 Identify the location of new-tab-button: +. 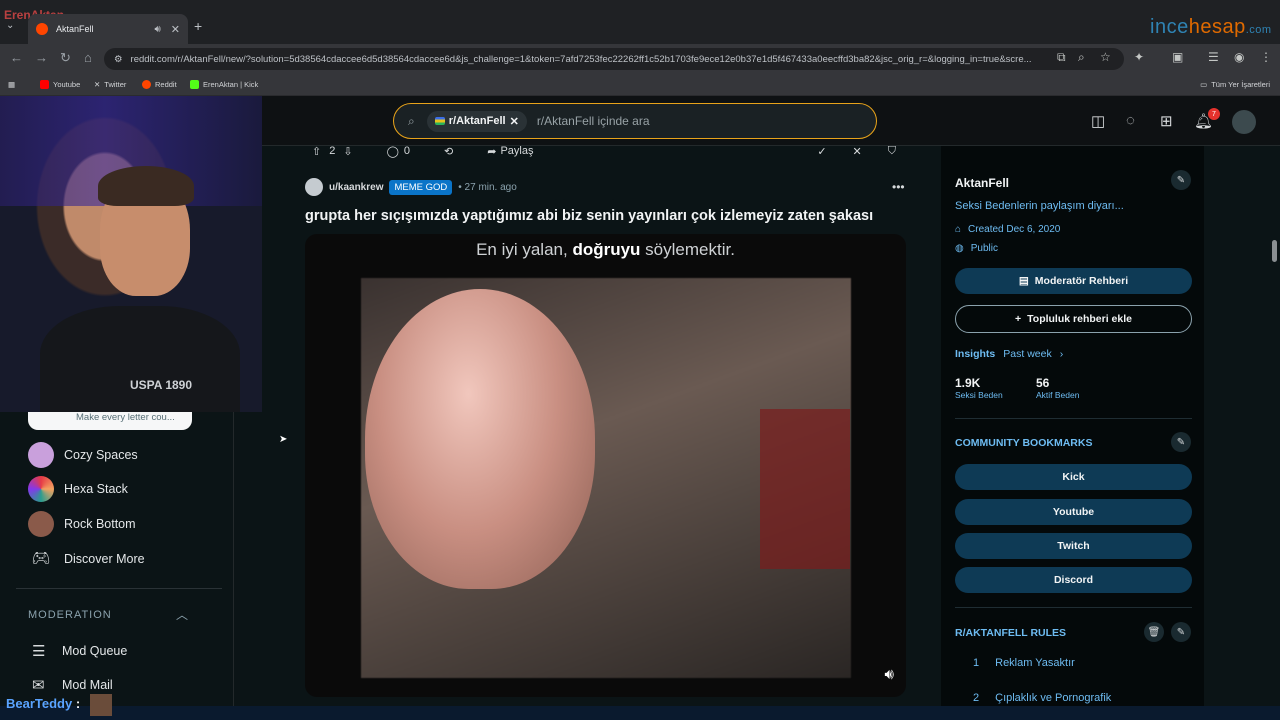
(198, 26).